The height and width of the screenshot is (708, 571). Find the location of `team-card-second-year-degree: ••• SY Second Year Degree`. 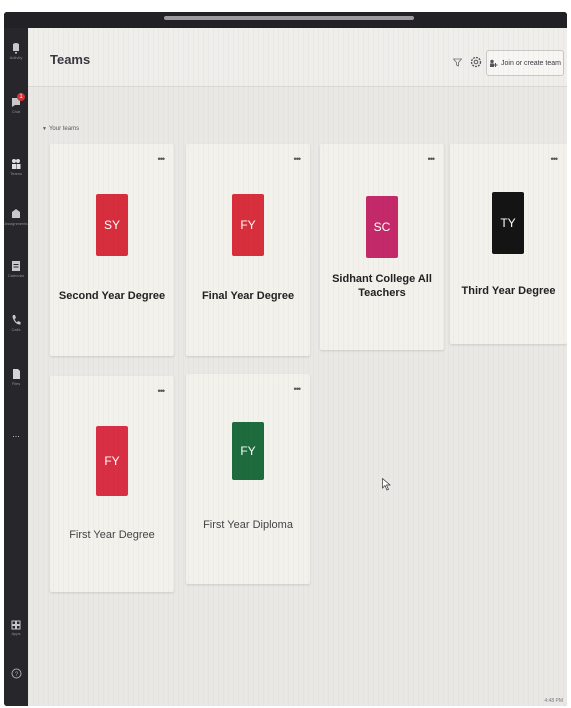

team-card-second-year-degree: ••• SY Second Year Degree is located at coordinates (112, 250).